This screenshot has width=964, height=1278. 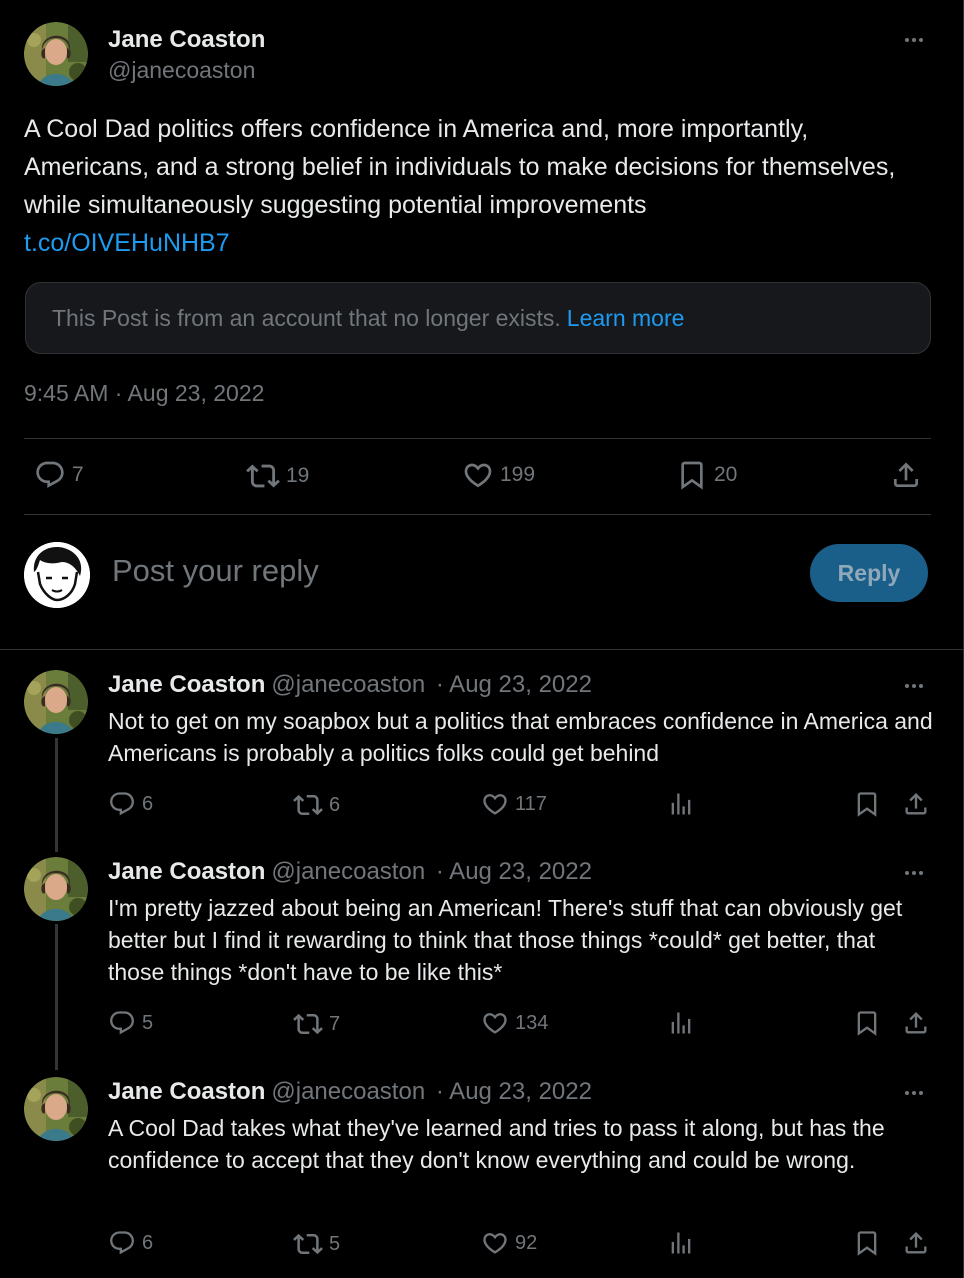 What do you see at coordinates (335, 804) in the screenshot?
I see `repost-count: 6` at bounding box center [335, 804].